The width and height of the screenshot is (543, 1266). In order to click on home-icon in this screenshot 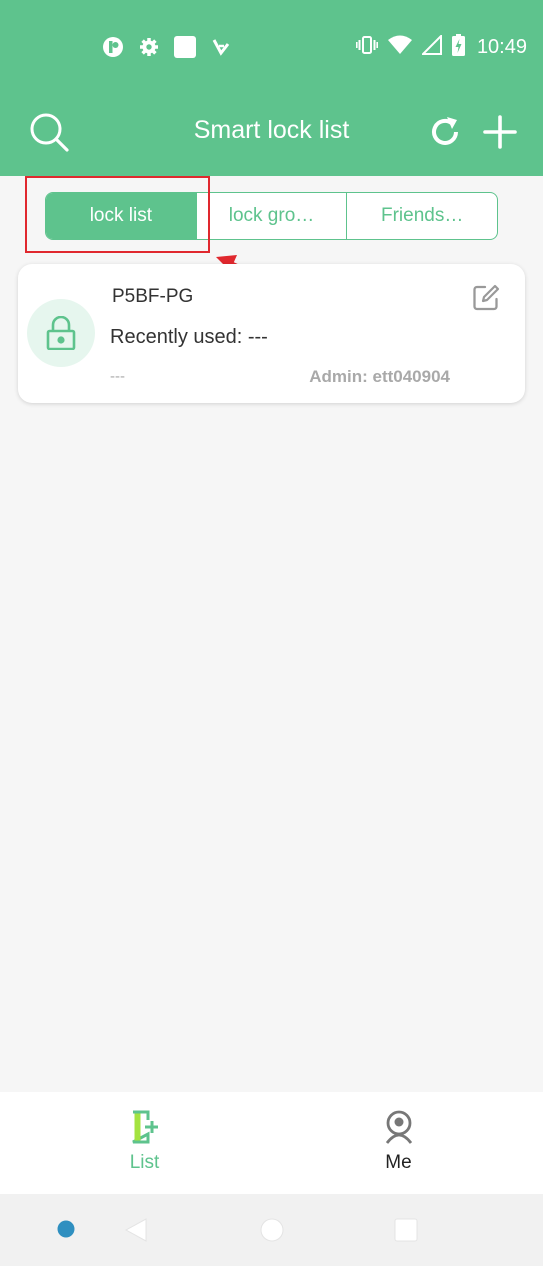, I will do `click(272, 1232)`.